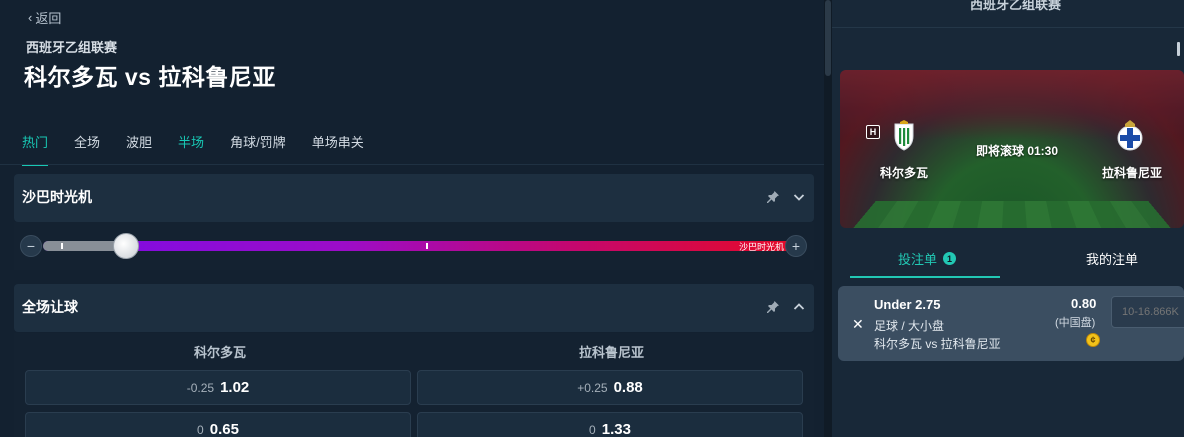 This screenshot has width=1184, height=437. Describe the element at coordinates (909, 326) in the screenshot. I see `bet-market: 足球 / 大小盘` at that location.